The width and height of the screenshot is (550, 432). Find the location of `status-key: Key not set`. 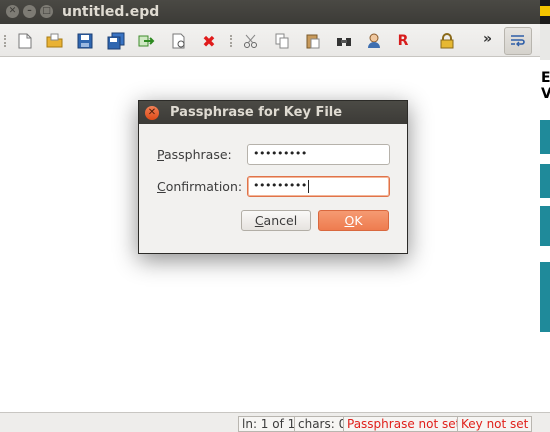

status-key: Key not set is located at coordinates (495, 424).